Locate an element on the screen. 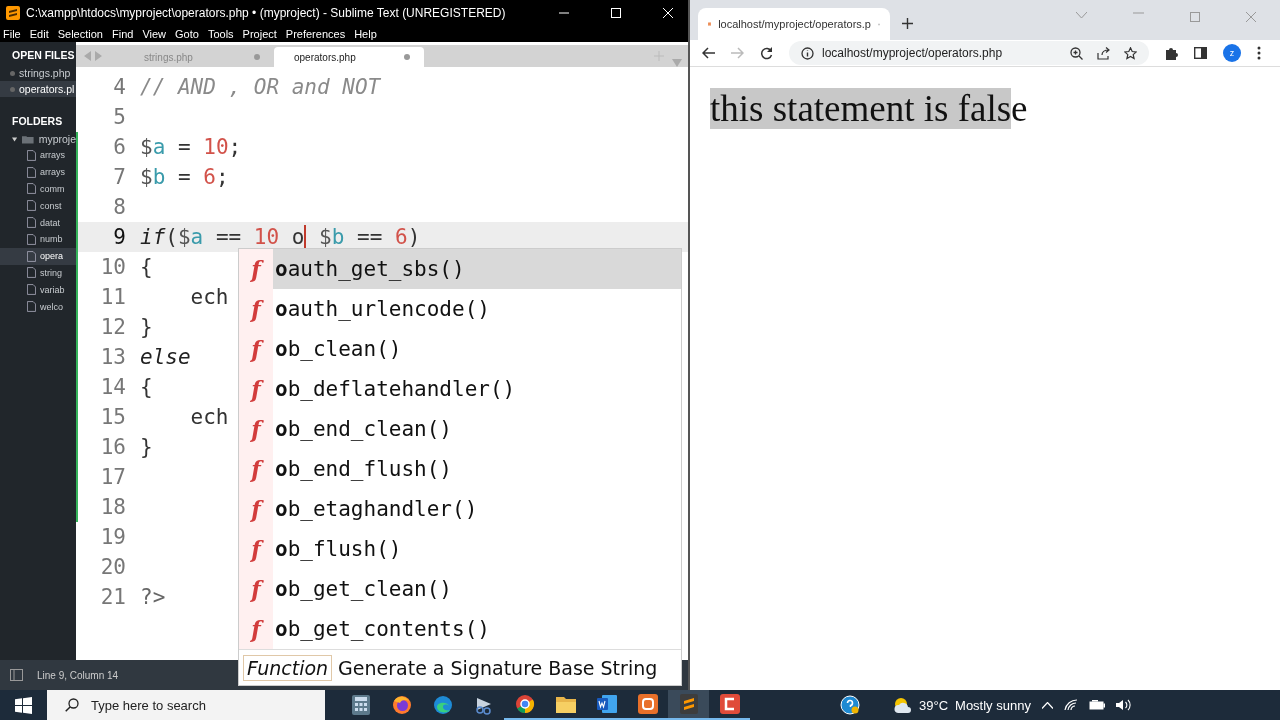 The height and width of the screenshot is (720, 1280). menu-item: Help is located at coordinates (365, 33).